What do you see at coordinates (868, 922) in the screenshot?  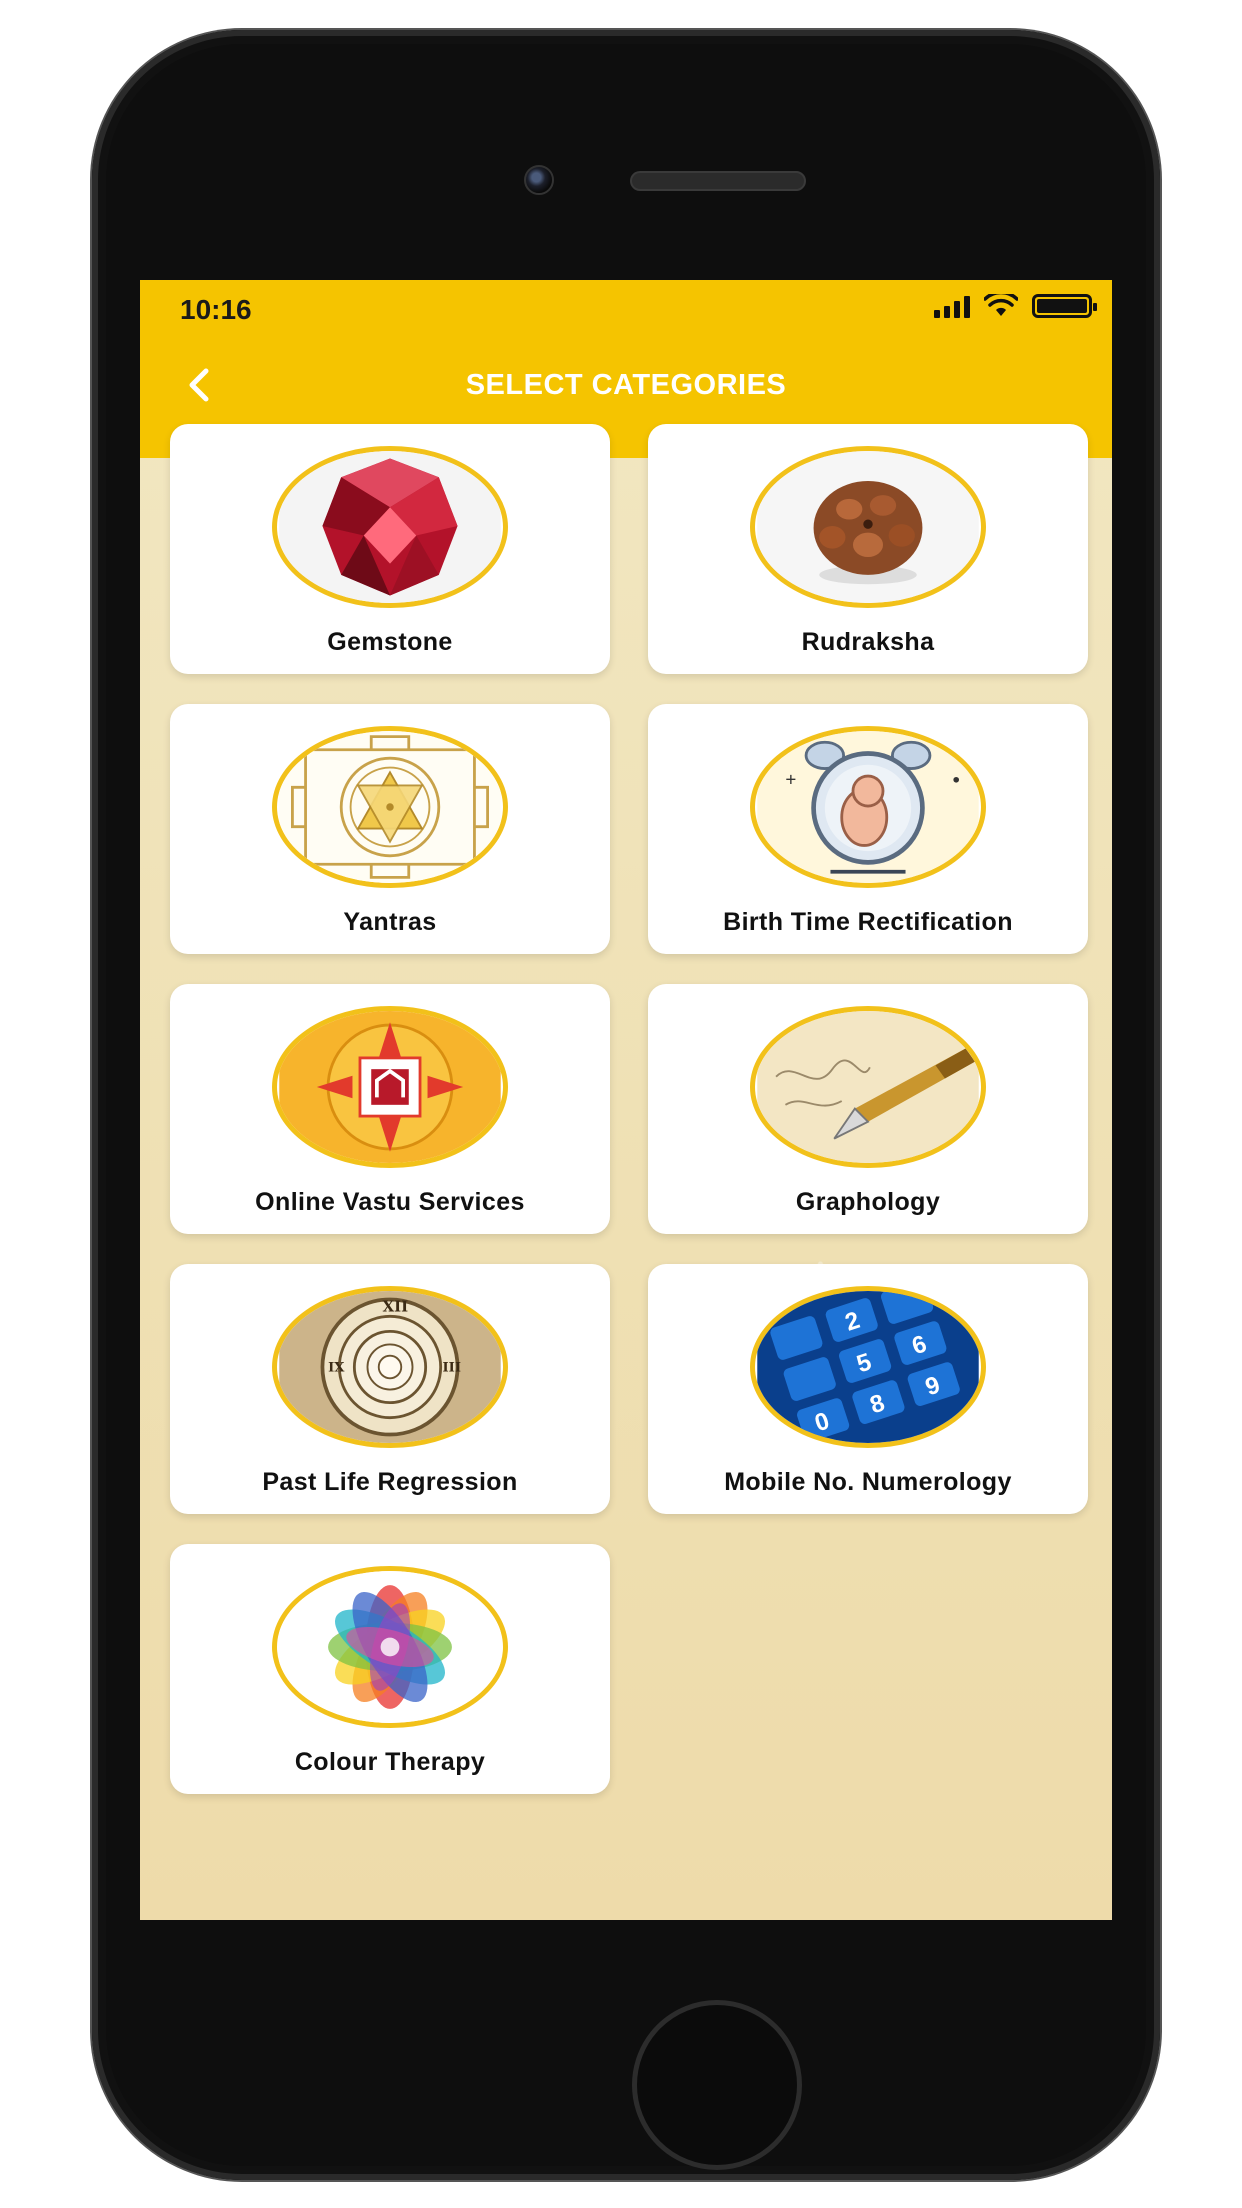 I see `category-label: Birth Time Rectification` at bounding box center [868, 922].